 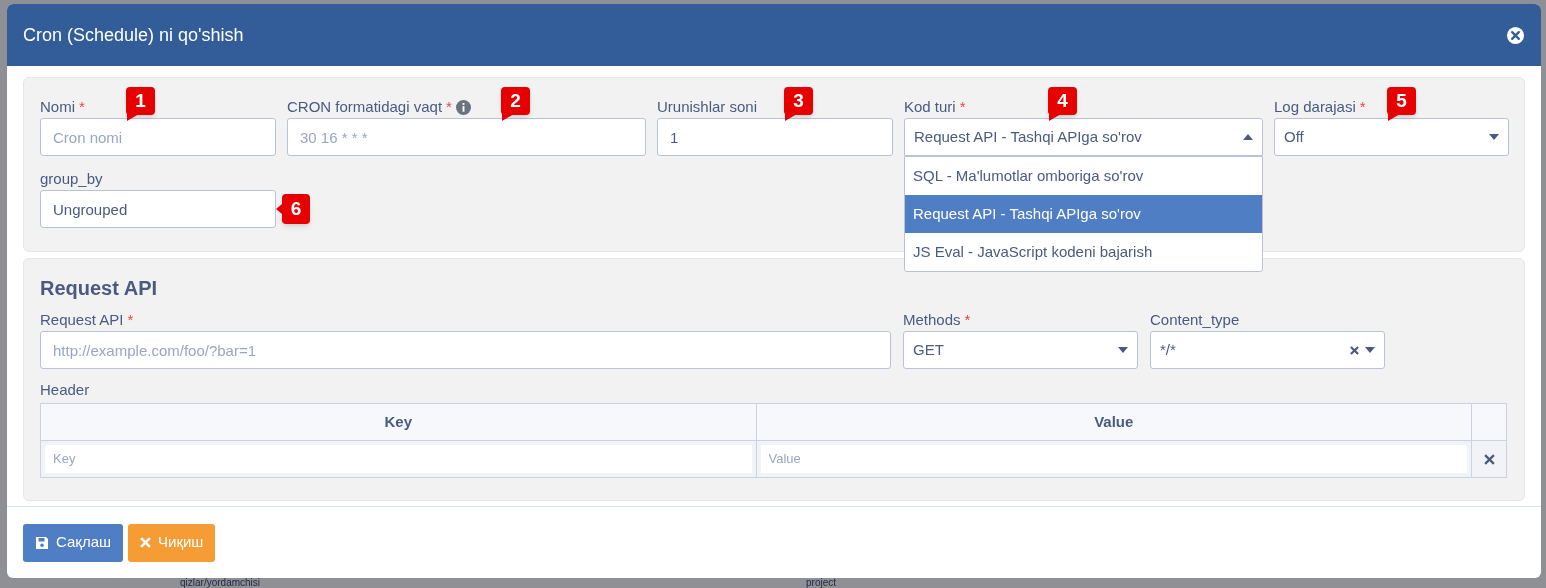 What do you see at coordinates (1083, 252) in the screenshot?
I see `dropdown-option: JS Eval - JavaScript kodeni bajarish` at bounding box center [1083, 252].